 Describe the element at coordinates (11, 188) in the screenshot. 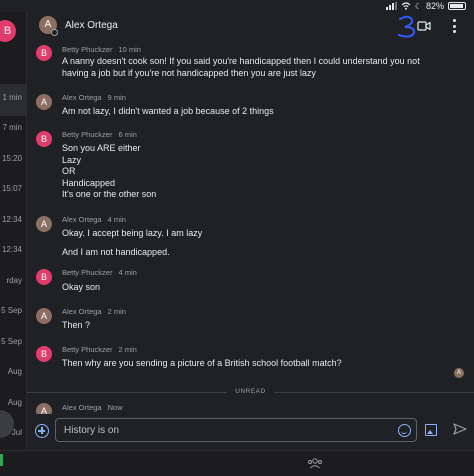

I see `conversation-time: 15:07` at that location.